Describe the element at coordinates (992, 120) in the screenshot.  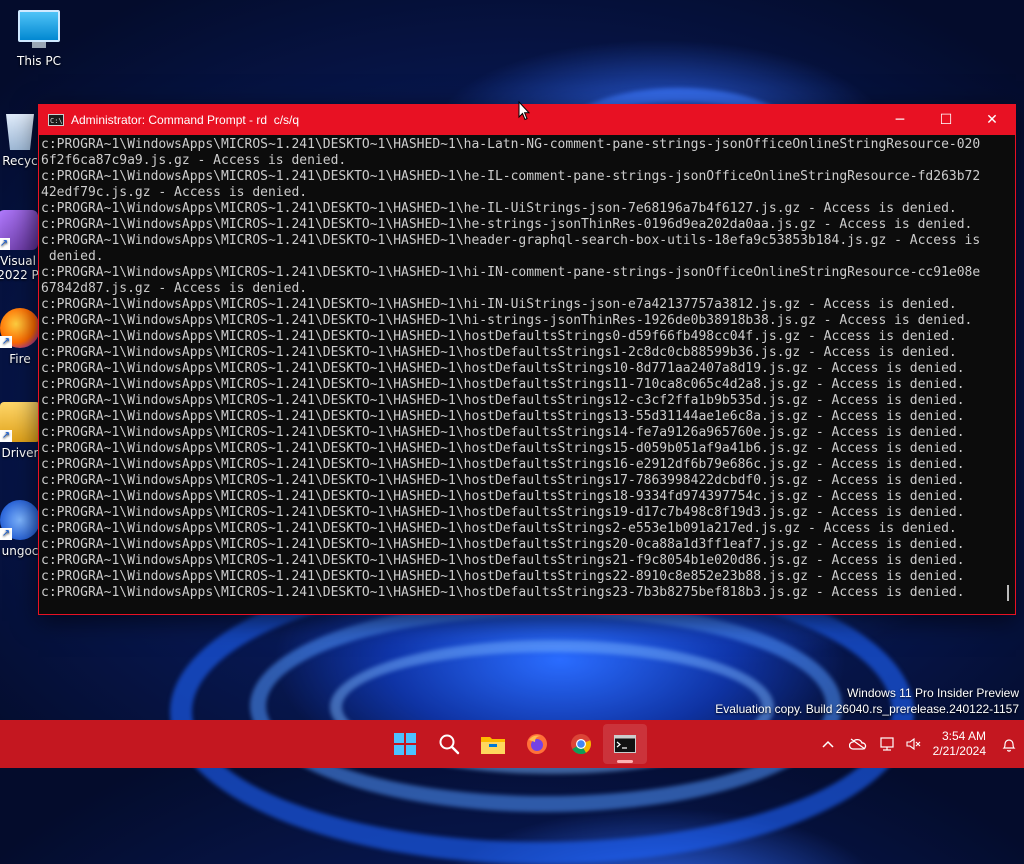
I see `close-button: ✕` at that location.